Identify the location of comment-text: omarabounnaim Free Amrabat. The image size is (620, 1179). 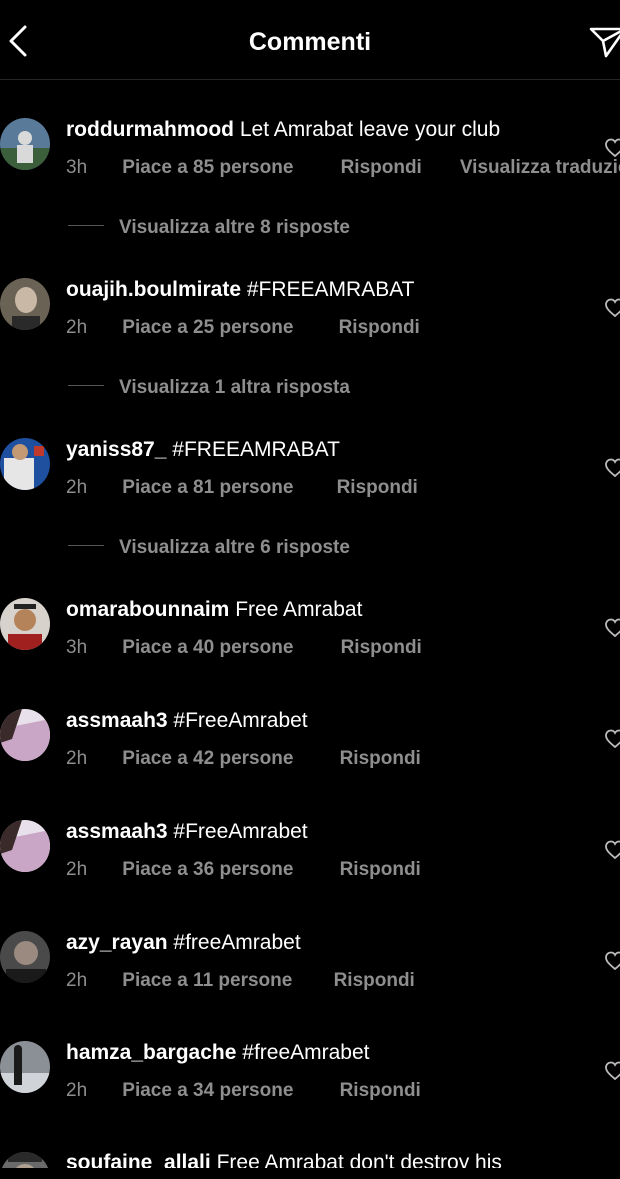
(214, 610).